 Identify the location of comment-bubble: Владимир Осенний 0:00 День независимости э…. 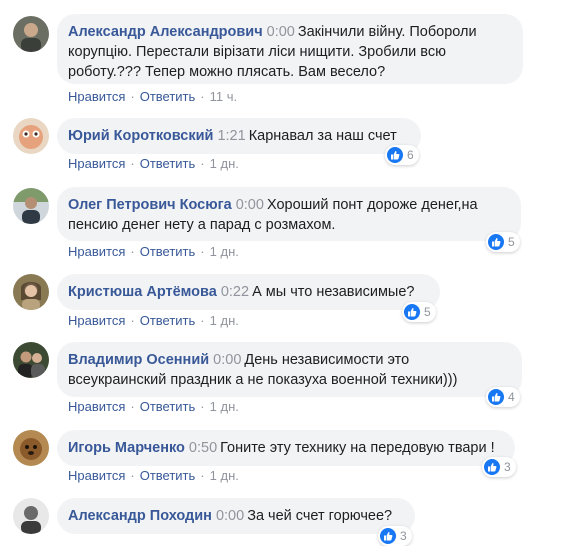
(289, 369).